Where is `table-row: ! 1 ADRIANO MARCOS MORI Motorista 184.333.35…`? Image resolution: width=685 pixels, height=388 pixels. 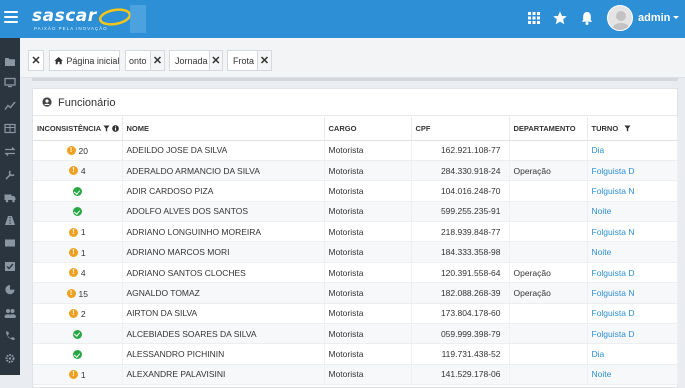 table-row: ! 1 ADRIANO MARCOS MORI Motorista 184.333.35… is located at coordinates (355, 252).